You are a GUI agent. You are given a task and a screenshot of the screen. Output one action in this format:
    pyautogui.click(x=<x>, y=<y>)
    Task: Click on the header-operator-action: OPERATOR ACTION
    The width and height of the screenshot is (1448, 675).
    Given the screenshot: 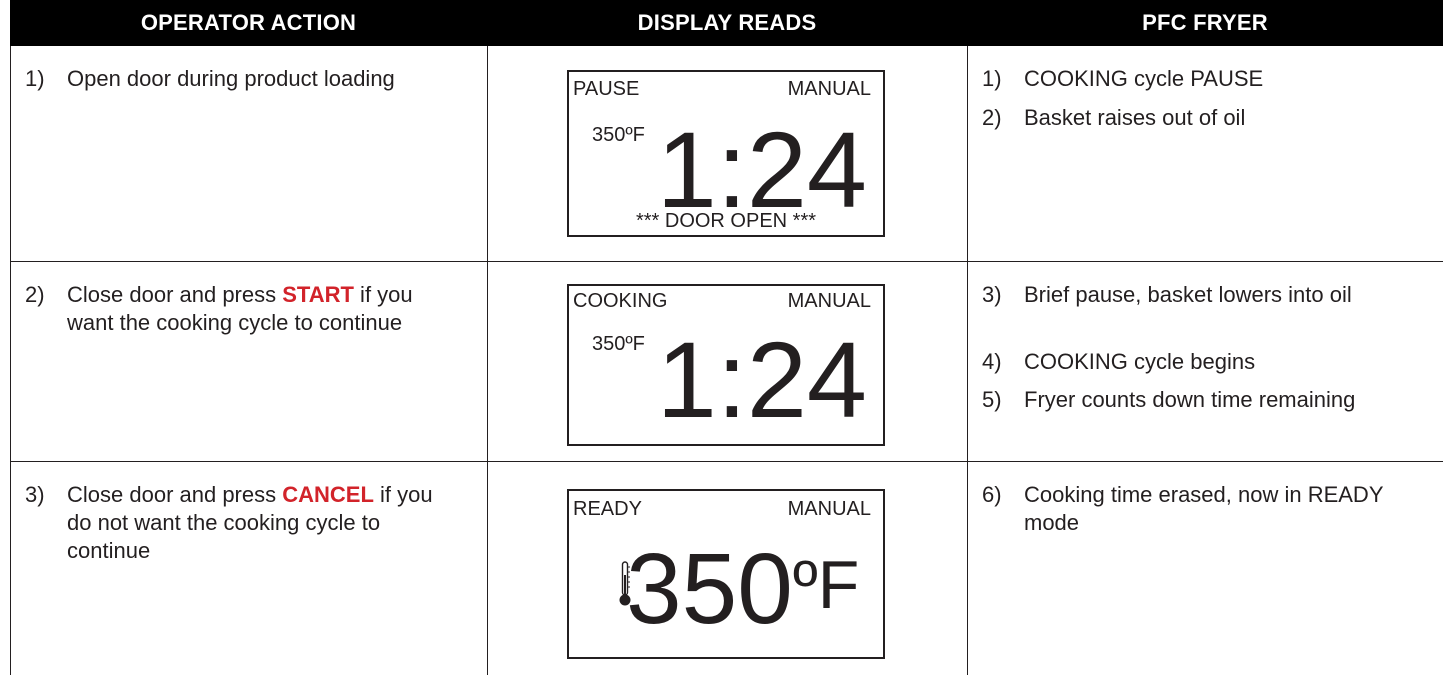 What is the action you would take?
    pyautogui.click(x=248, y=22)
    